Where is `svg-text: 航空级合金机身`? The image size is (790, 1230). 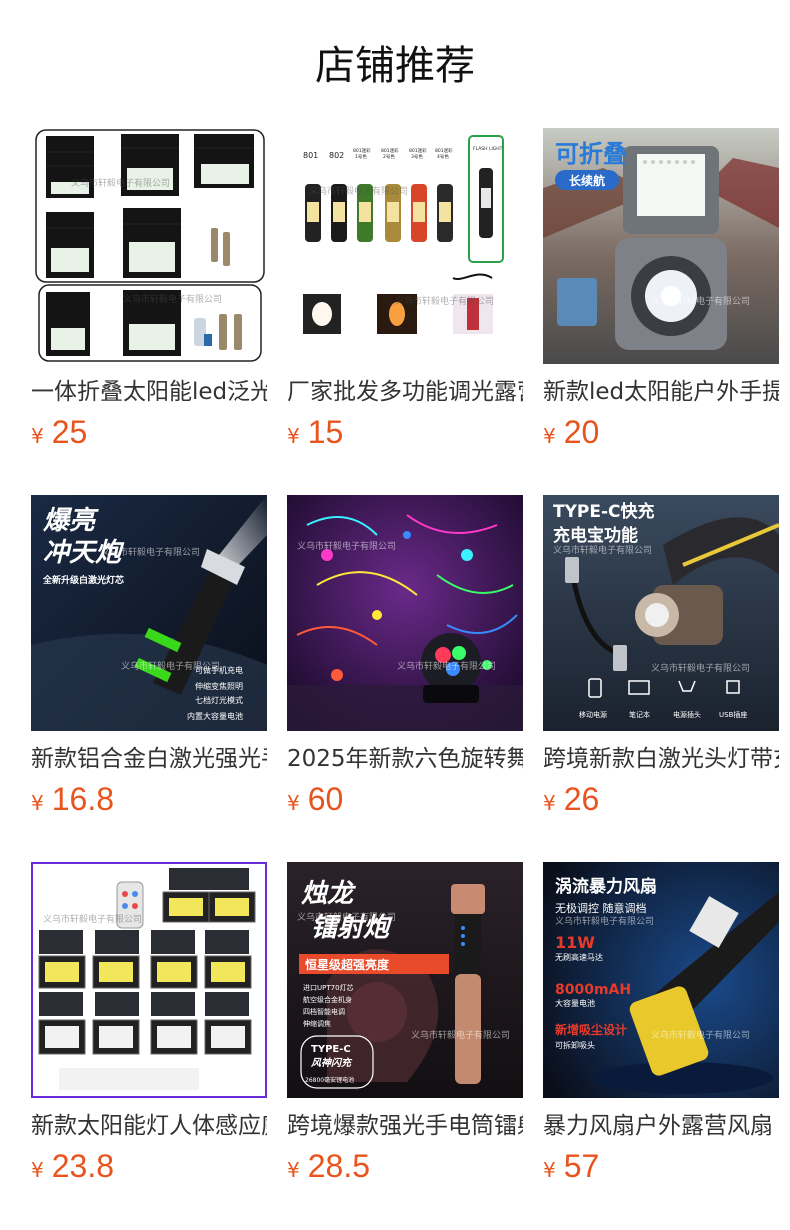
svg-text: 航空级合金机身 is located at coordinates (327, 999).